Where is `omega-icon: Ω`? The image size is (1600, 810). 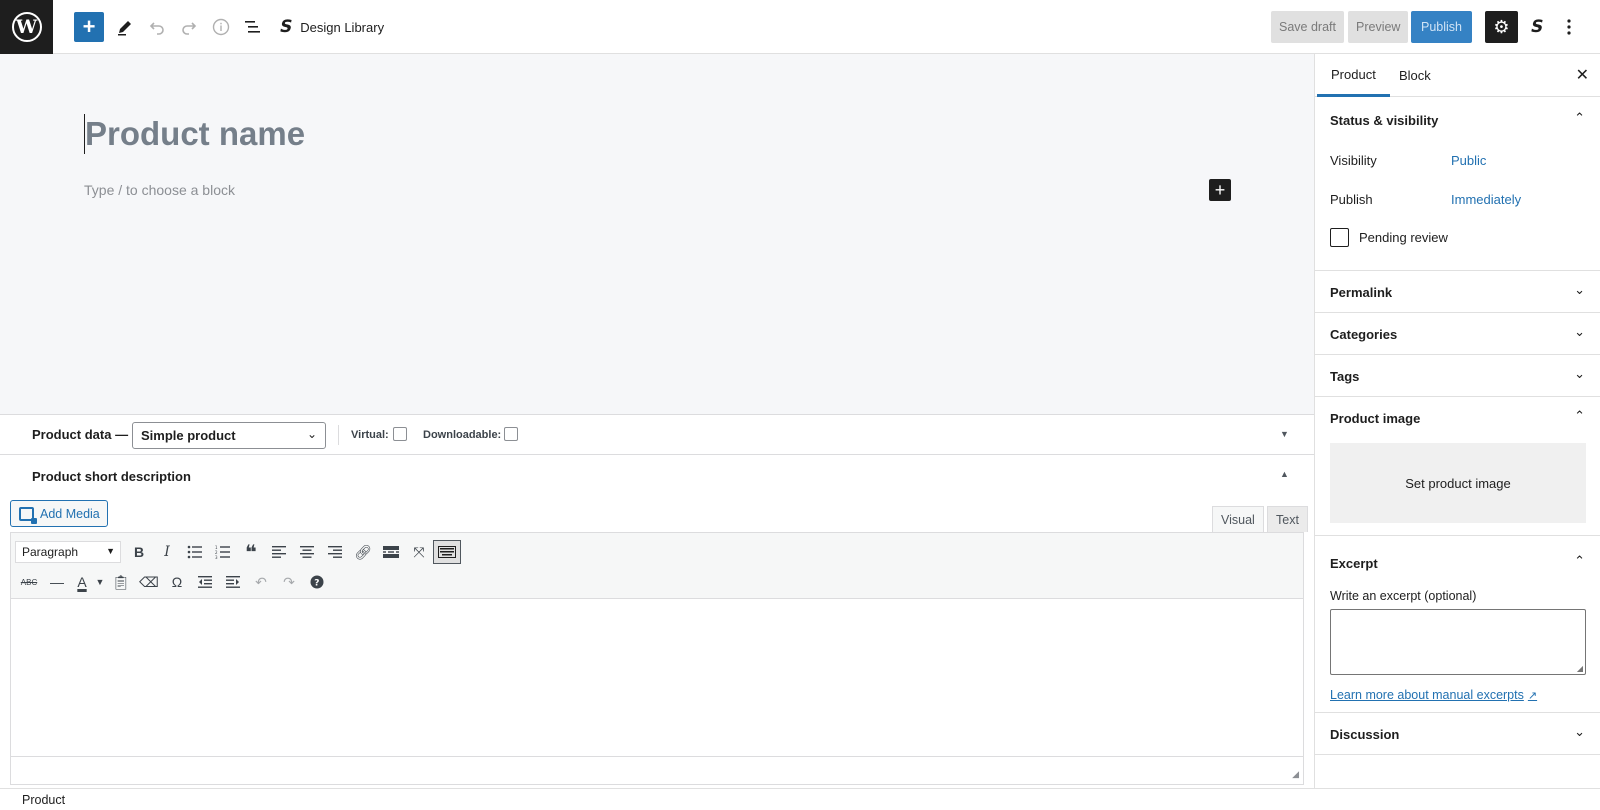 omega-icon: Ω is located at coordinates (177, 582).